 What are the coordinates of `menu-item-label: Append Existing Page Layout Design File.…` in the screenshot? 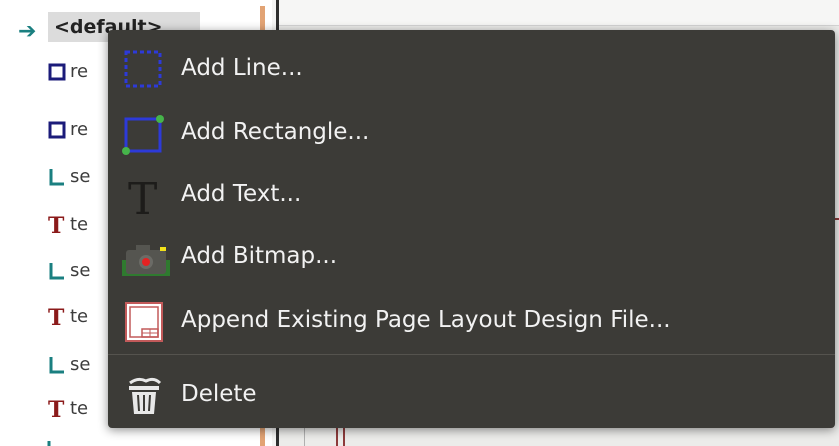 It's located at (426, 320).